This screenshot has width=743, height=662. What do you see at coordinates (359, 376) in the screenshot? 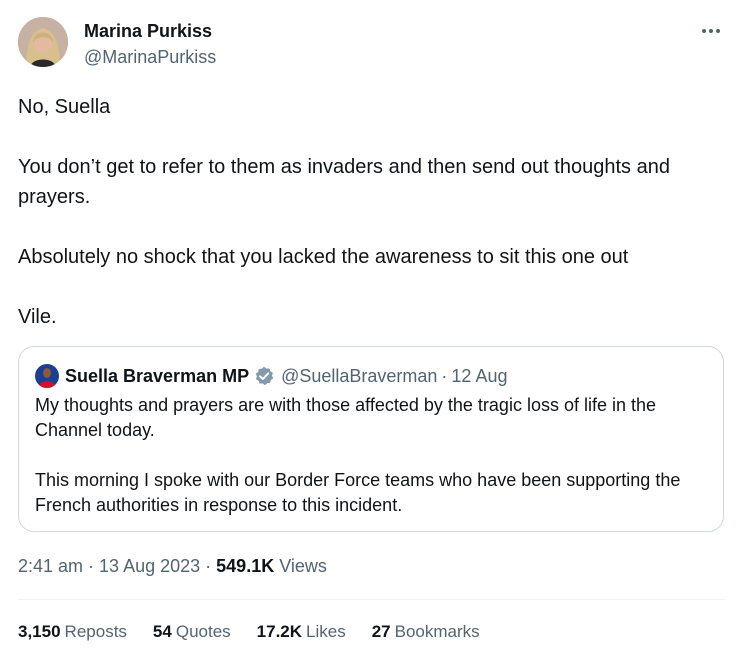
I see `quoted-author-handle: @SuellaBraverman` at bounding box center [359, 376].